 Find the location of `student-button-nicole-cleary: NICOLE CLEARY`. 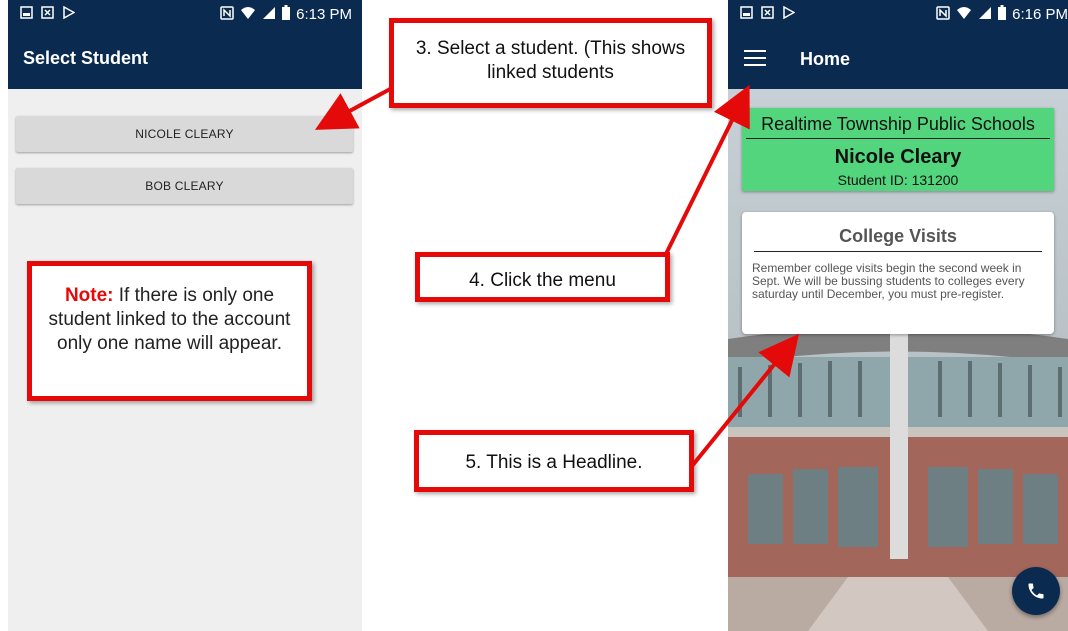

student-button-nicole-cleary: NICOLE CLEARY is located at coordinates (184, 134).